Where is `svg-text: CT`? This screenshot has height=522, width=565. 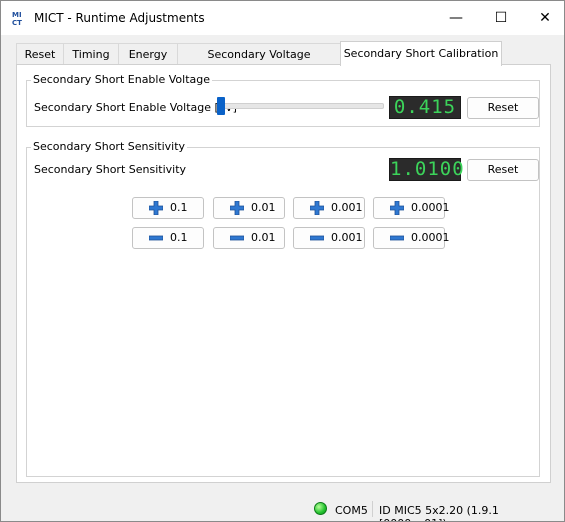
svg-text: CT is located at coordinates (17, 22).